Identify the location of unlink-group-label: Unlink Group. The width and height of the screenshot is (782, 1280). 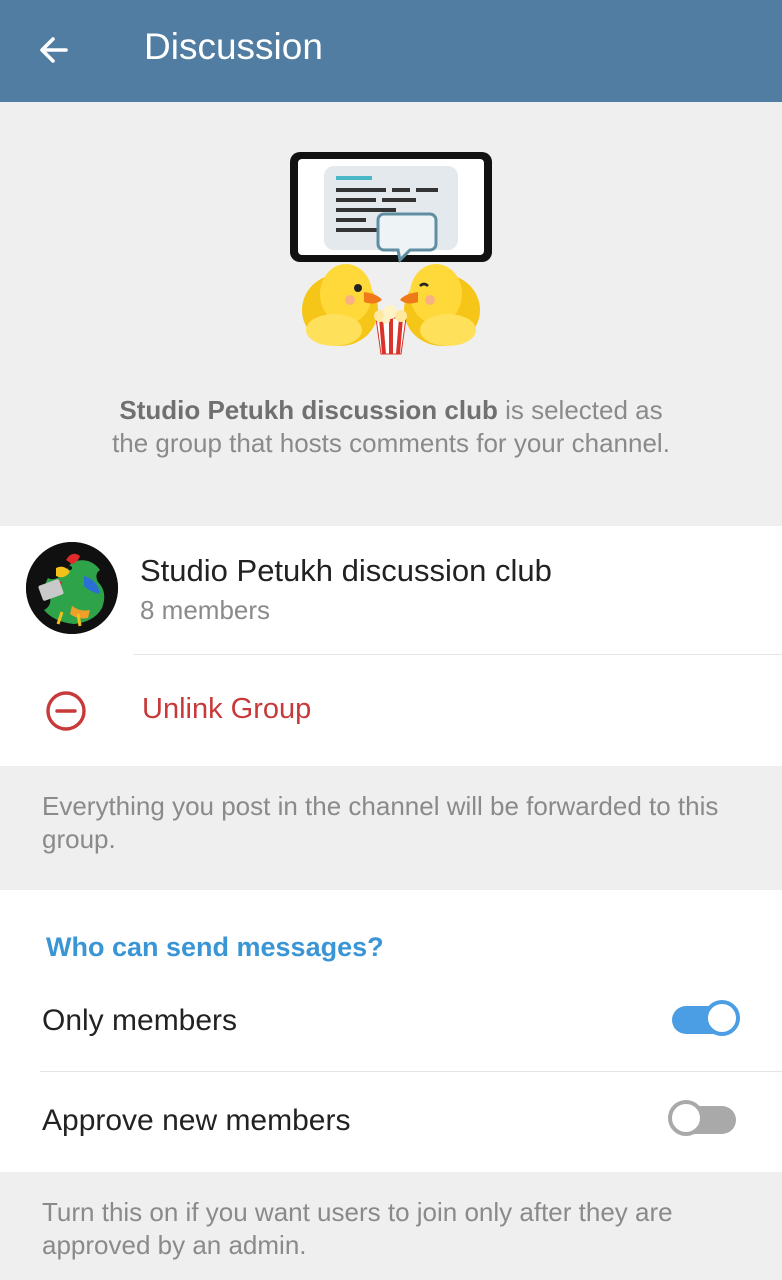
(227, 709).